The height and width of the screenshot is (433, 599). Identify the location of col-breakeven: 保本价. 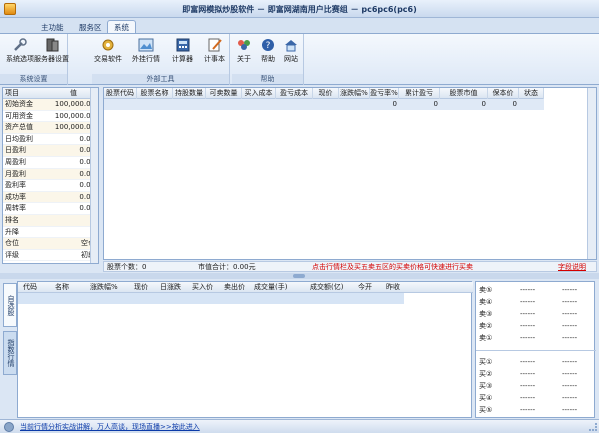
(503, 93).